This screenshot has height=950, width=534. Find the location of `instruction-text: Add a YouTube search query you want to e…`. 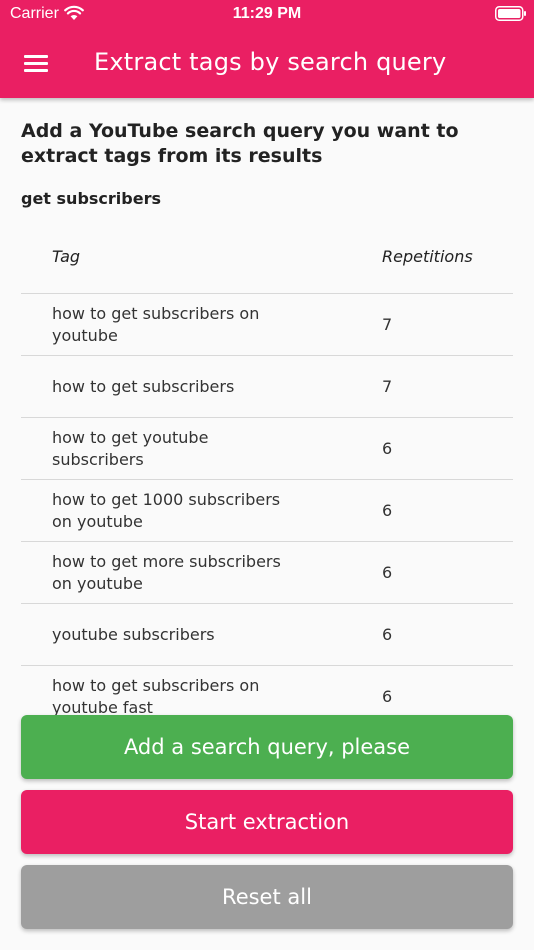

instruction-text: Add a YouTube search query you want to e… is located at coordinates (240, 143).